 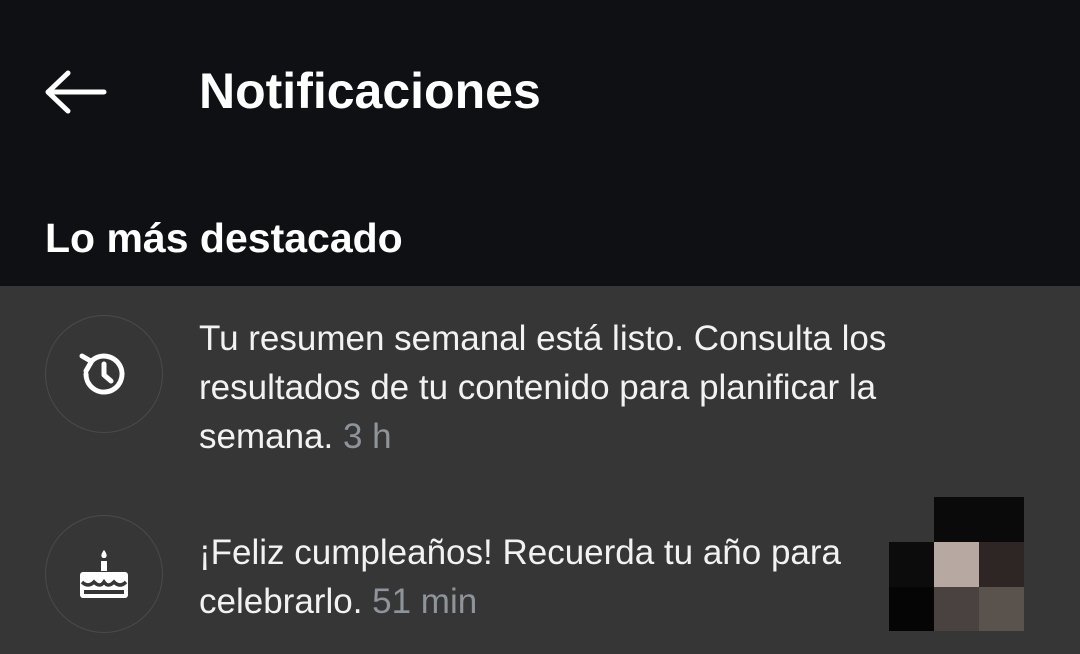 What do you see at coordinates (224, 238) in the screenshot?
I see `section-heading: Lo más destacado` at bounding box center [224, 238].